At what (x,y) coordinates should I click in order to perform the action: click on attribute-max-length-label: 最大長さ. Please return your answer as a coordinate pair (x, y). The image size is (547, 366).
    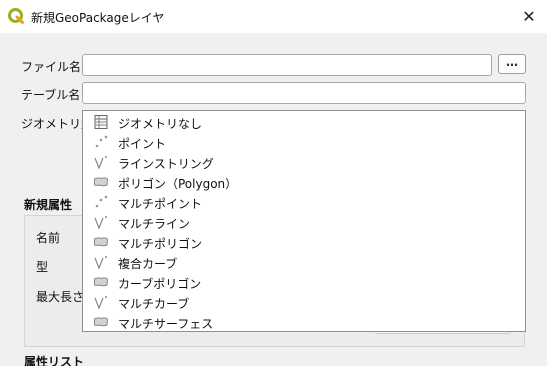
    Looking at the image, I should click on (60, 297).